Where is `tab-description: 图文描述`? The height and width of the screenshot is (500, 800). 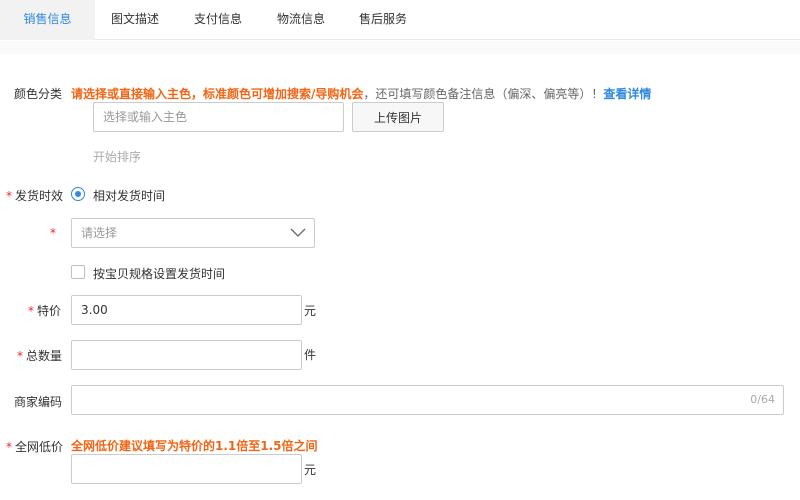
tab-description: 图文描述 is located at coordinates (135, 20).